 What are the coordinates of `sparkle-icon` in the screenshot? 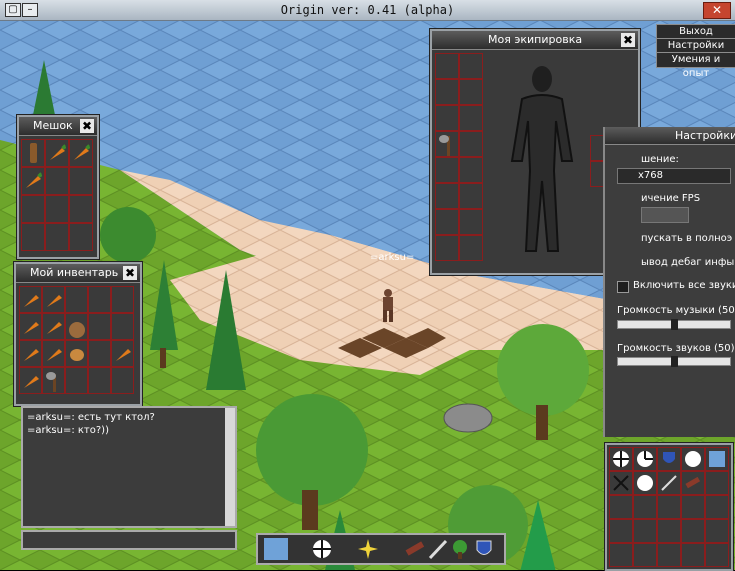 It's located at (368, 549).